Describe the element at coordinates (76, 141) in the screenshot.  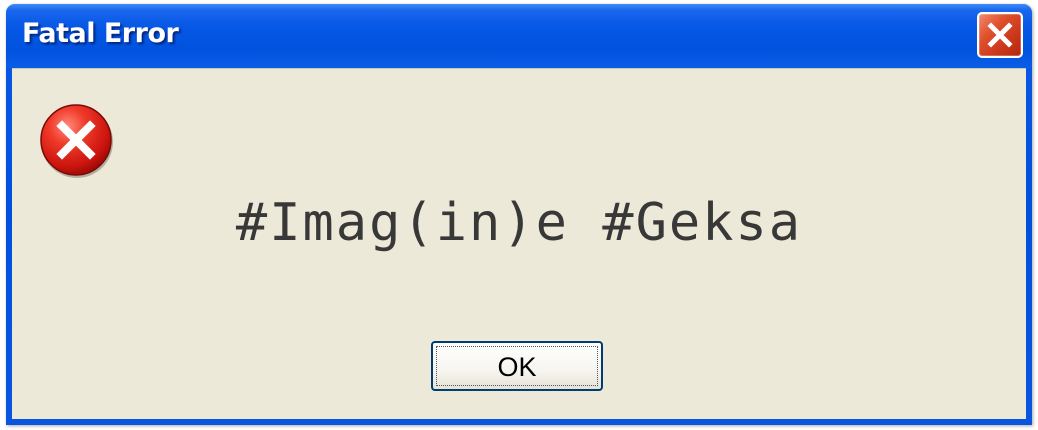
I see `error-icon` at that location.